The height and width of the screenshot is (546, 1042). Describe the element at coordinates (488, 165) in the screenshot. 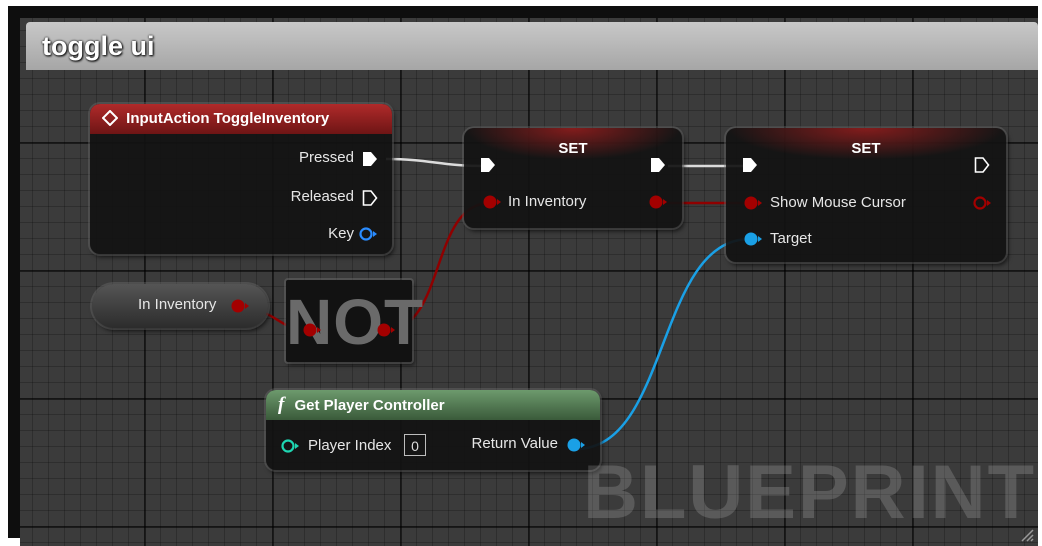

I see `set1-exec-in-pin-icon` at that location.